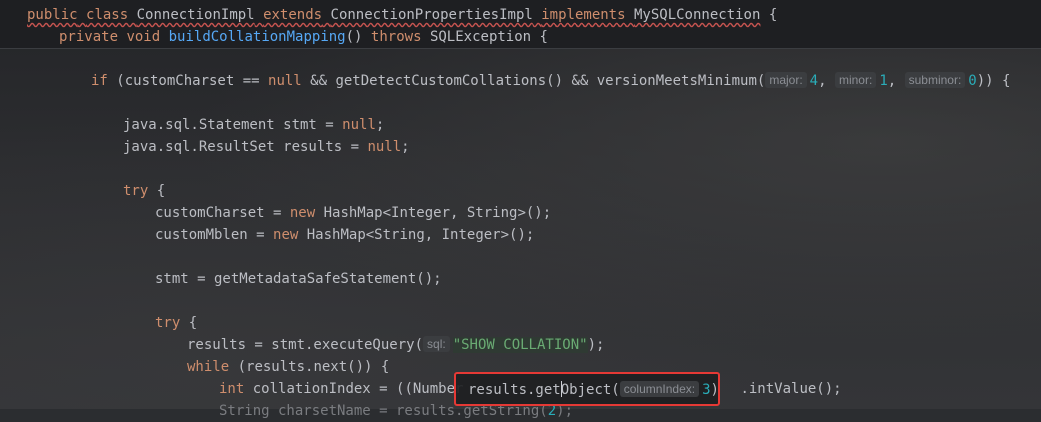  What do you see at coordinates (143, 37) in the screenshot?
I see `keyword-void: void` at bounding box center [143, 37].